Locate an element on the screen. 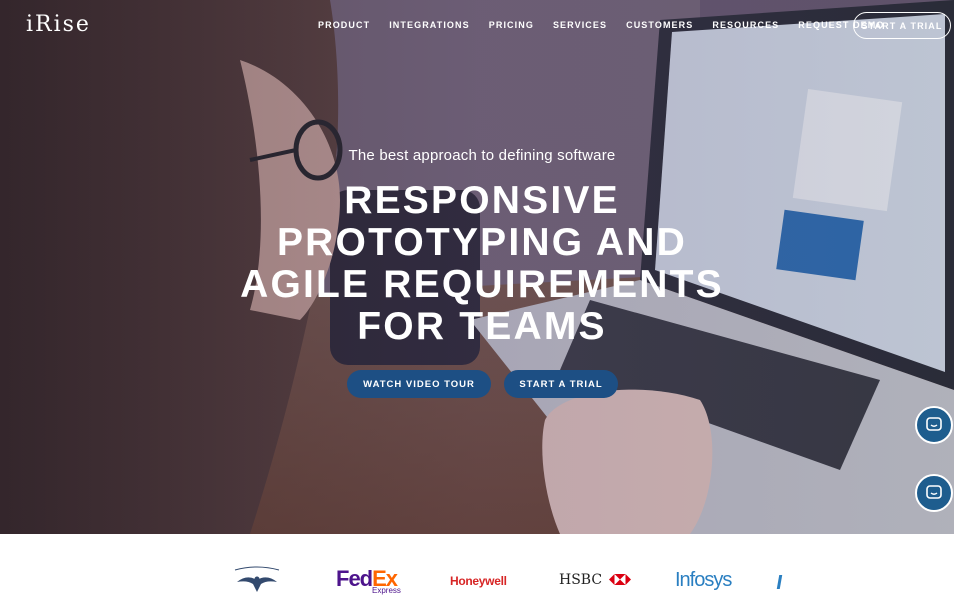 This screenshot has height=600, width=954. hero-tagline: The best approach to defining software is located at coordinates (482, 155).